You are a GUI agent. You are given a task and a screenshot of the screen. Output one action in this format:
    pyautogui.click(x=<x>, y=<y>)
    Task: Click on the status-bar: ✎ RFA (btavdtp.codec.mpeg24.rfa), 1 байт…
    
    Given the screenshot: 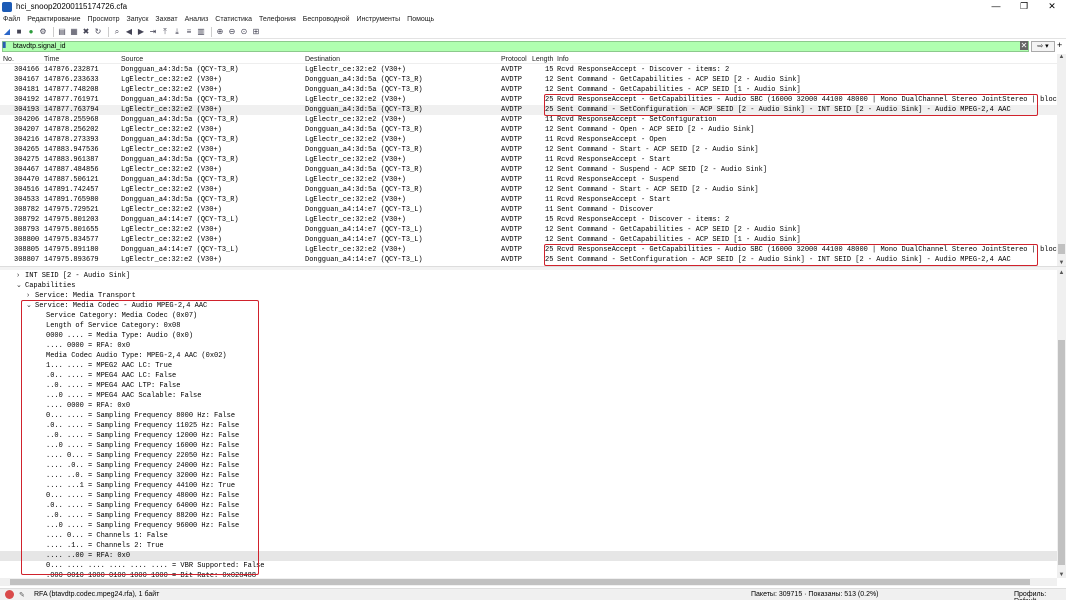 What is the action you would take?
    pyautogui.click(x=533, y=594)
    